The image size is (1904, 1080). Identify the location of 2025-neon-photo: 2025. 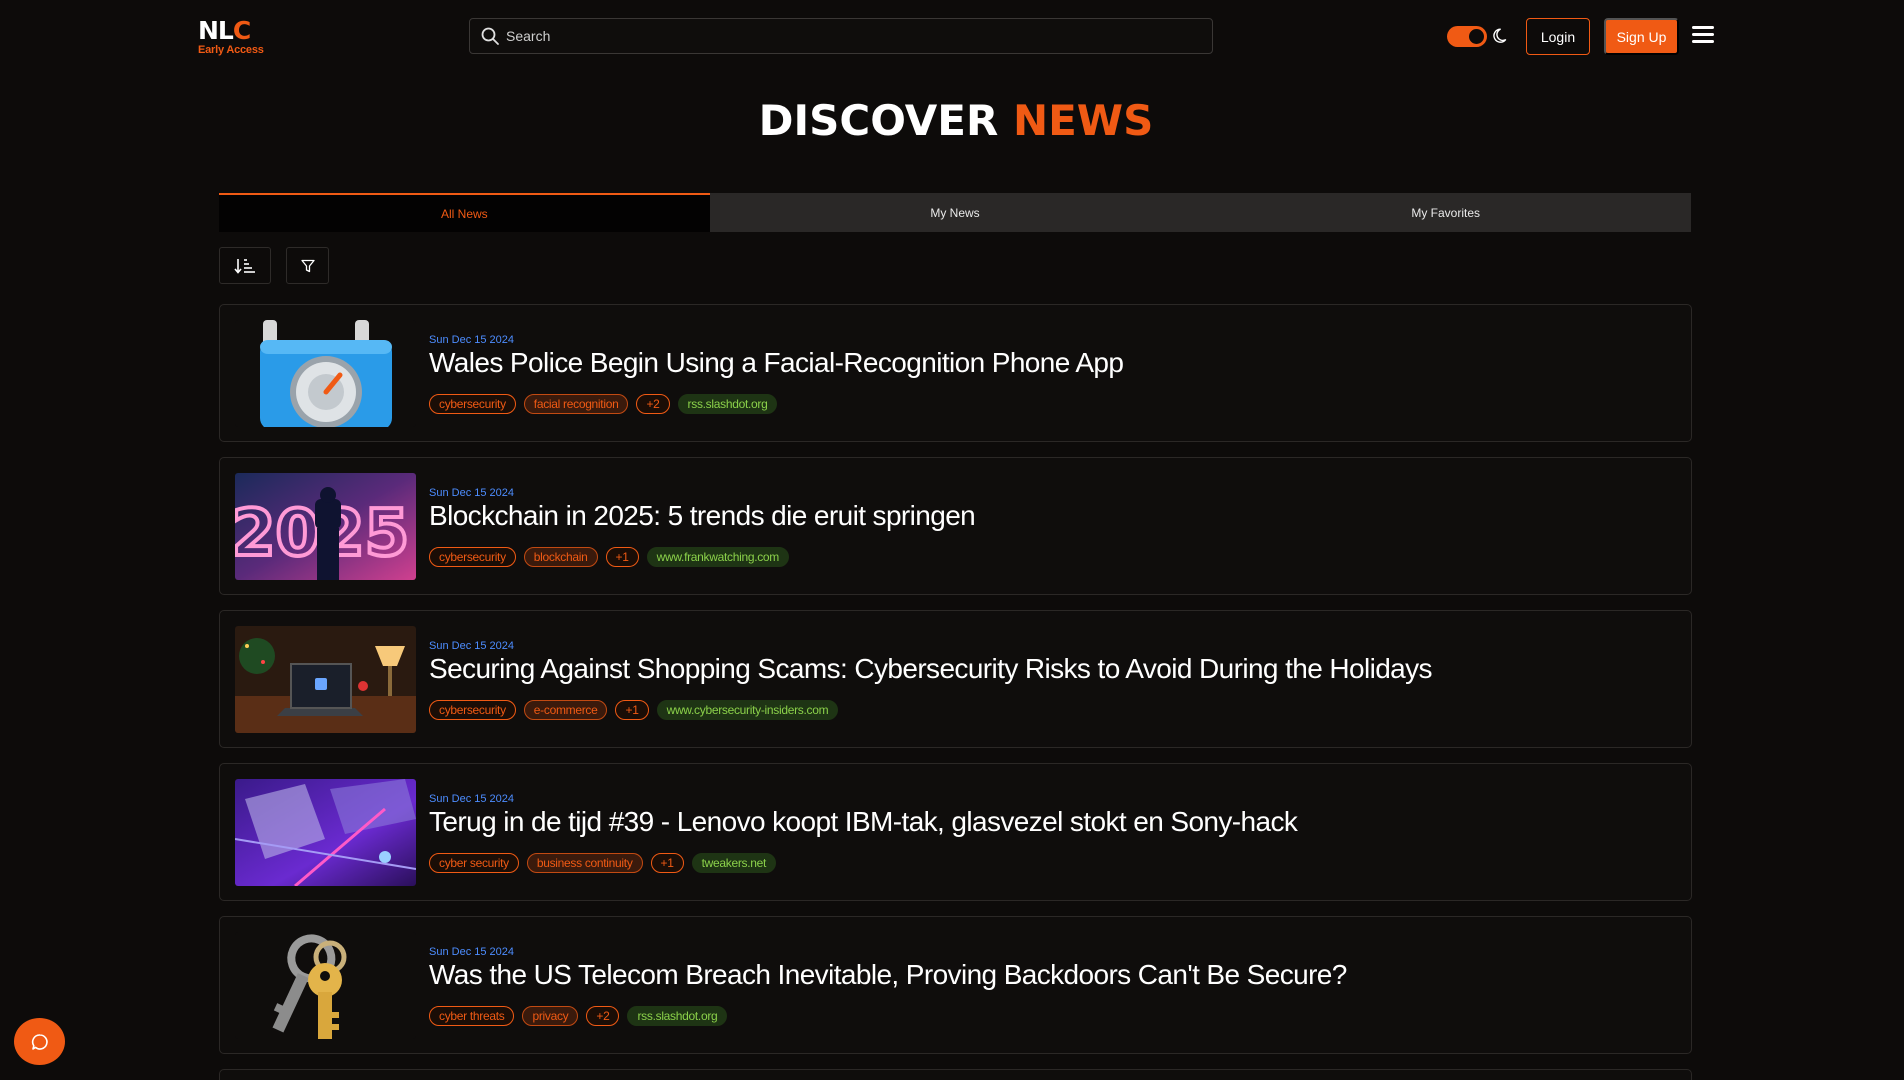
(325, 526).